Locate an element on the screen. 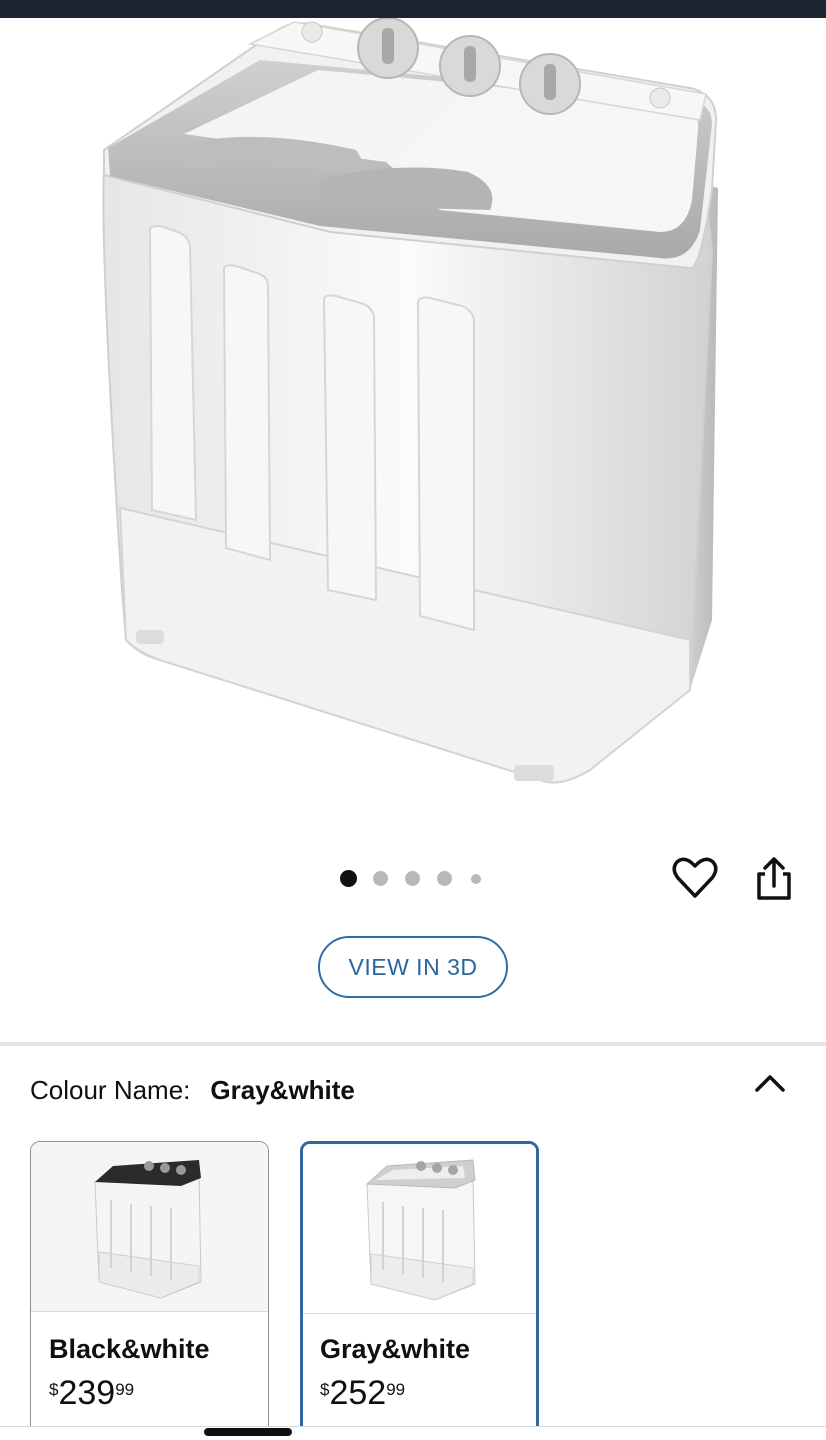 Image resolution: width=826 pixels, height=1440 pixels. bottom-sheet-edge is located at coordinates (413, 1433).